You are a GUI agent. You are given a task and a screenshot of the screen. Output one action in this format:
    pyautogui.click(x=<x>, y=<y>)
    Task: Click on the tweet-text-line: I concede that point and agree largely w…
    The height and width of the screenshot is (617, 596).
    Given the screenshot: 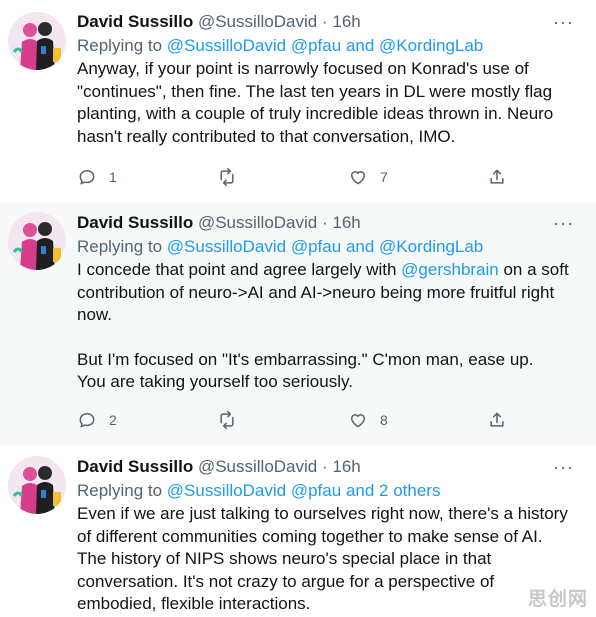 What is the action you would take?
    pyautogui.click(x=330, y=270)
    